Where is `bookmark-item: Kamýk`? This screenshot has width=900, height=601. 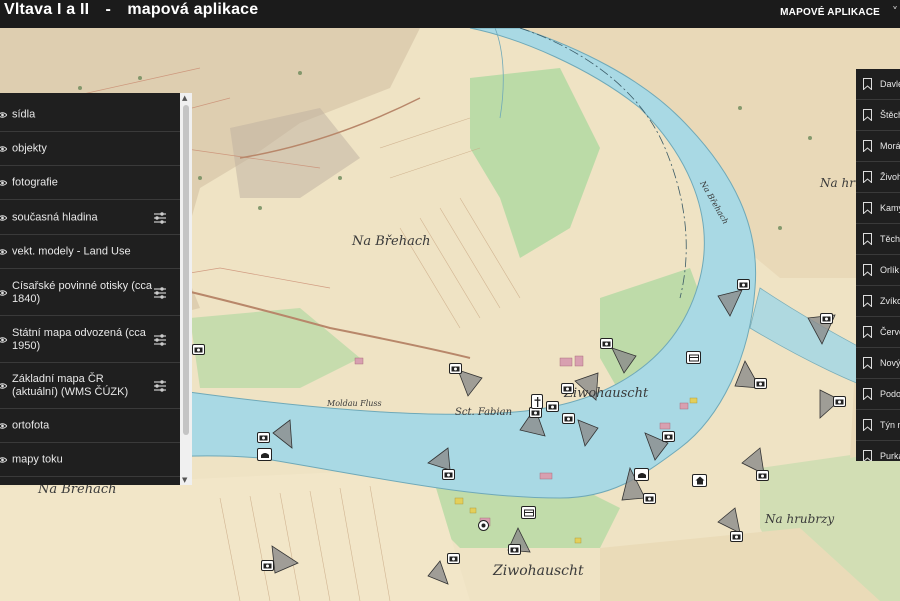 bookmark-item: Kamýk is located at coordinates (878, 208).